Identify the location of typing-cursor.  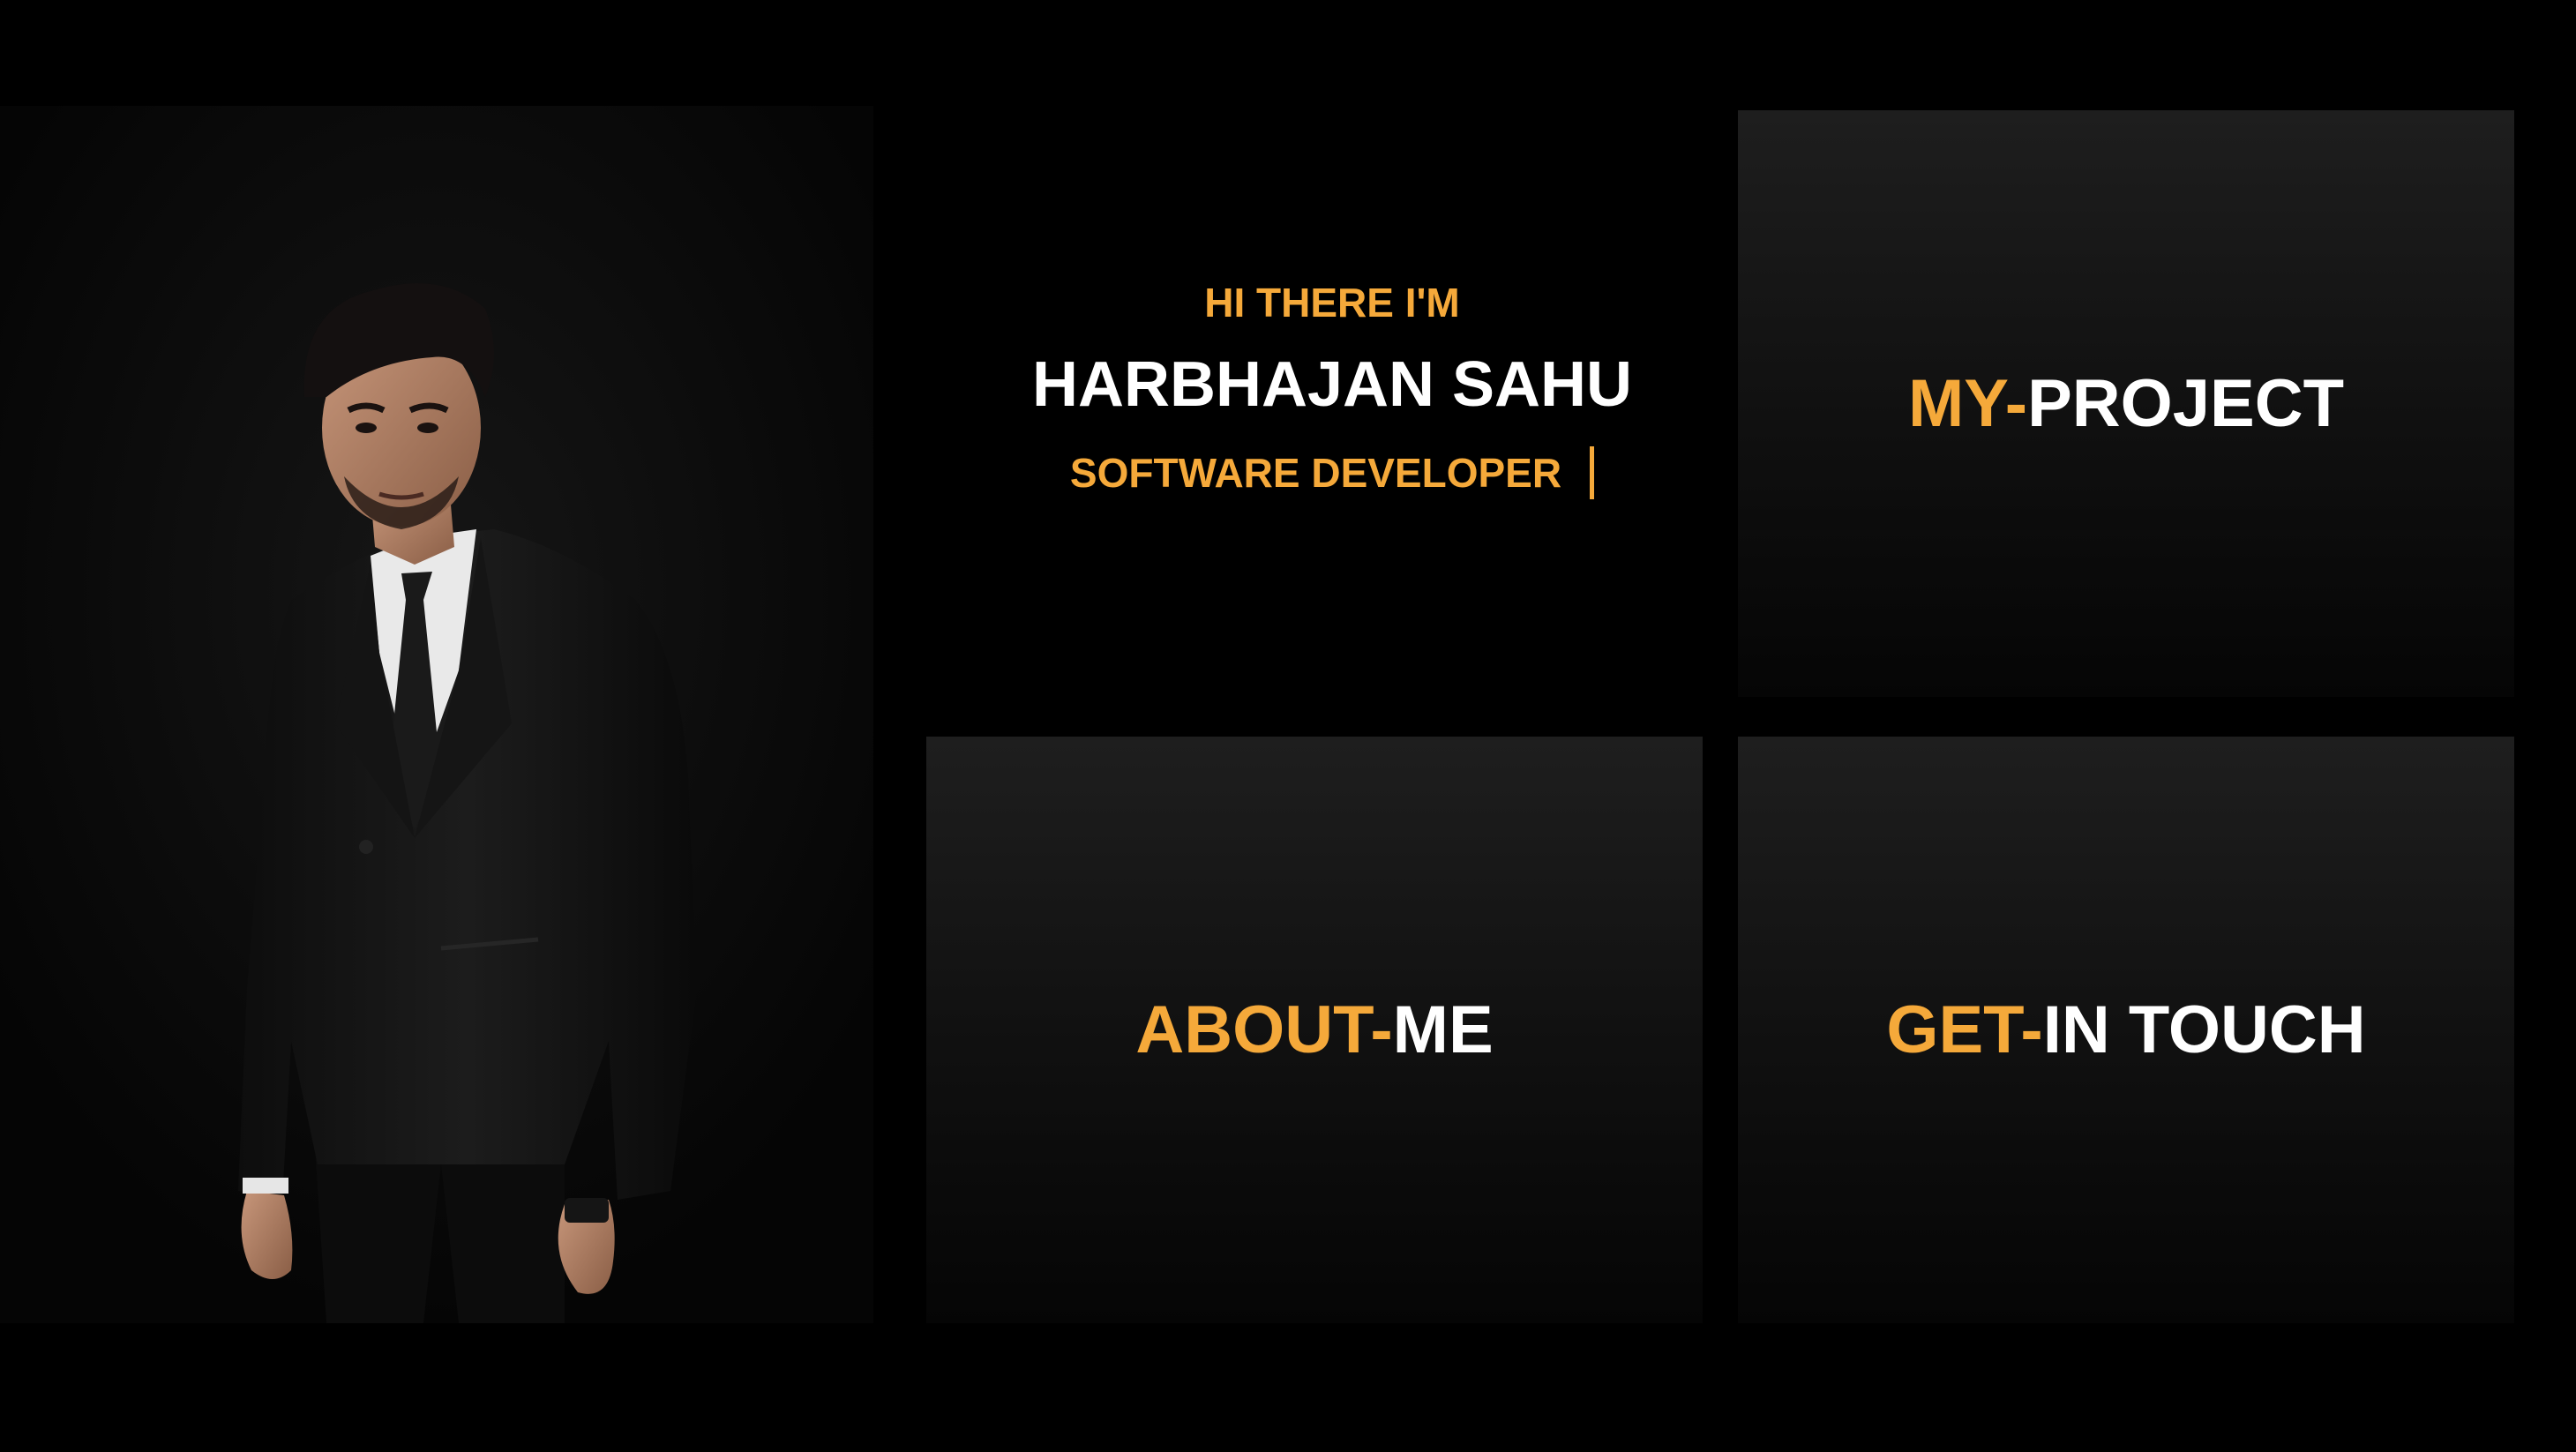
(1593, 472).